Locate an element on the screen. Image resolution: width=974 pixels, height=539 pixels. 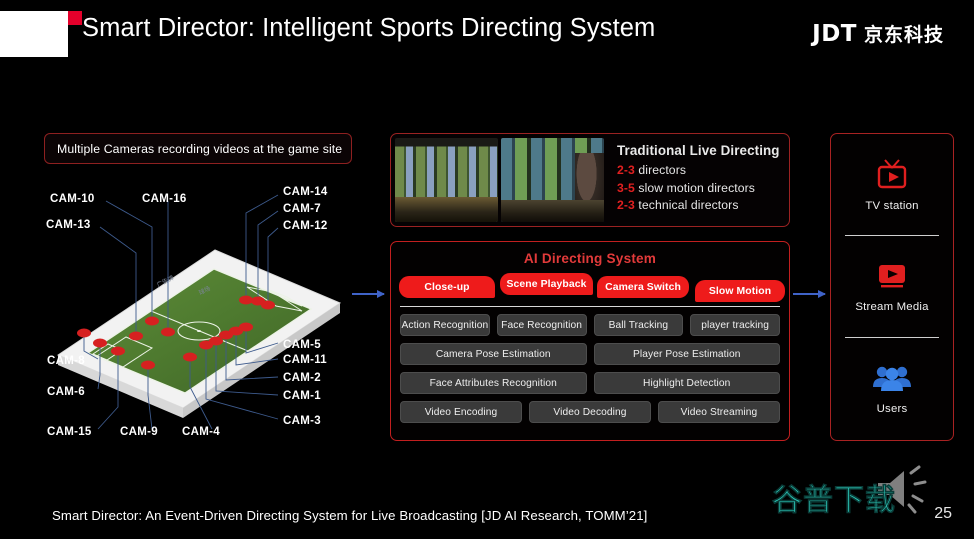
tv-icon is located at coordinates (892, 174).